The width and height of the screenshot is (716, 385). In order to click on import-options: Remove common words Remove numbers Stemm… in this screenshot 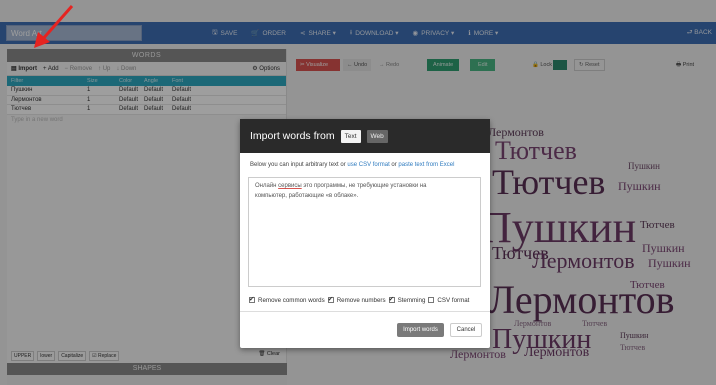, I will do `click(358, 299)`.